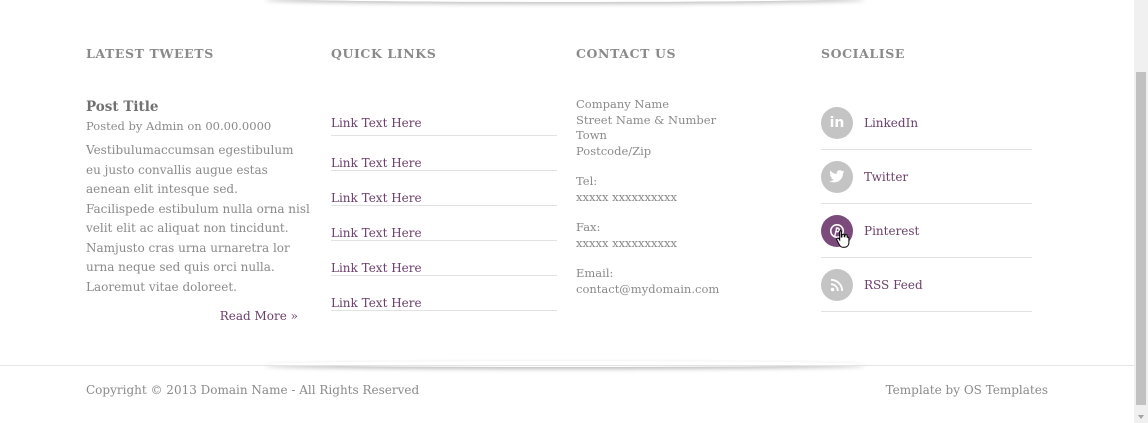  Describe the element at coordinates (179, 126) in the screenshot. I see `post-meta: Posted by Admin on 00.00.0000` at that location.